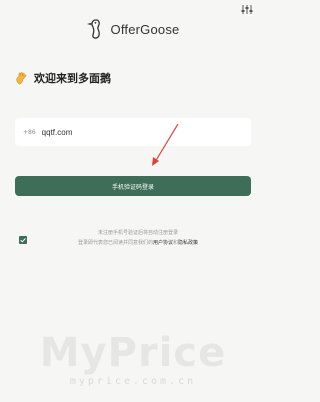  I want to click on watermark: MyPrice myprice.com.cn, so click(133, 359).